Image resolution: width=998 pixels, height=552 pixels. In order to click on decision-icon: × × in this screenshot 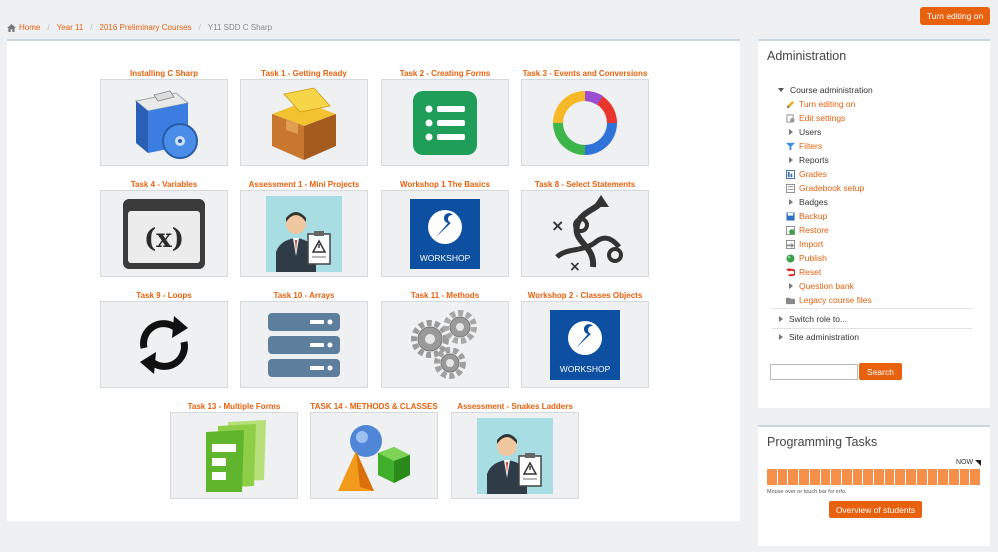, I will do `click(587, 233)`.